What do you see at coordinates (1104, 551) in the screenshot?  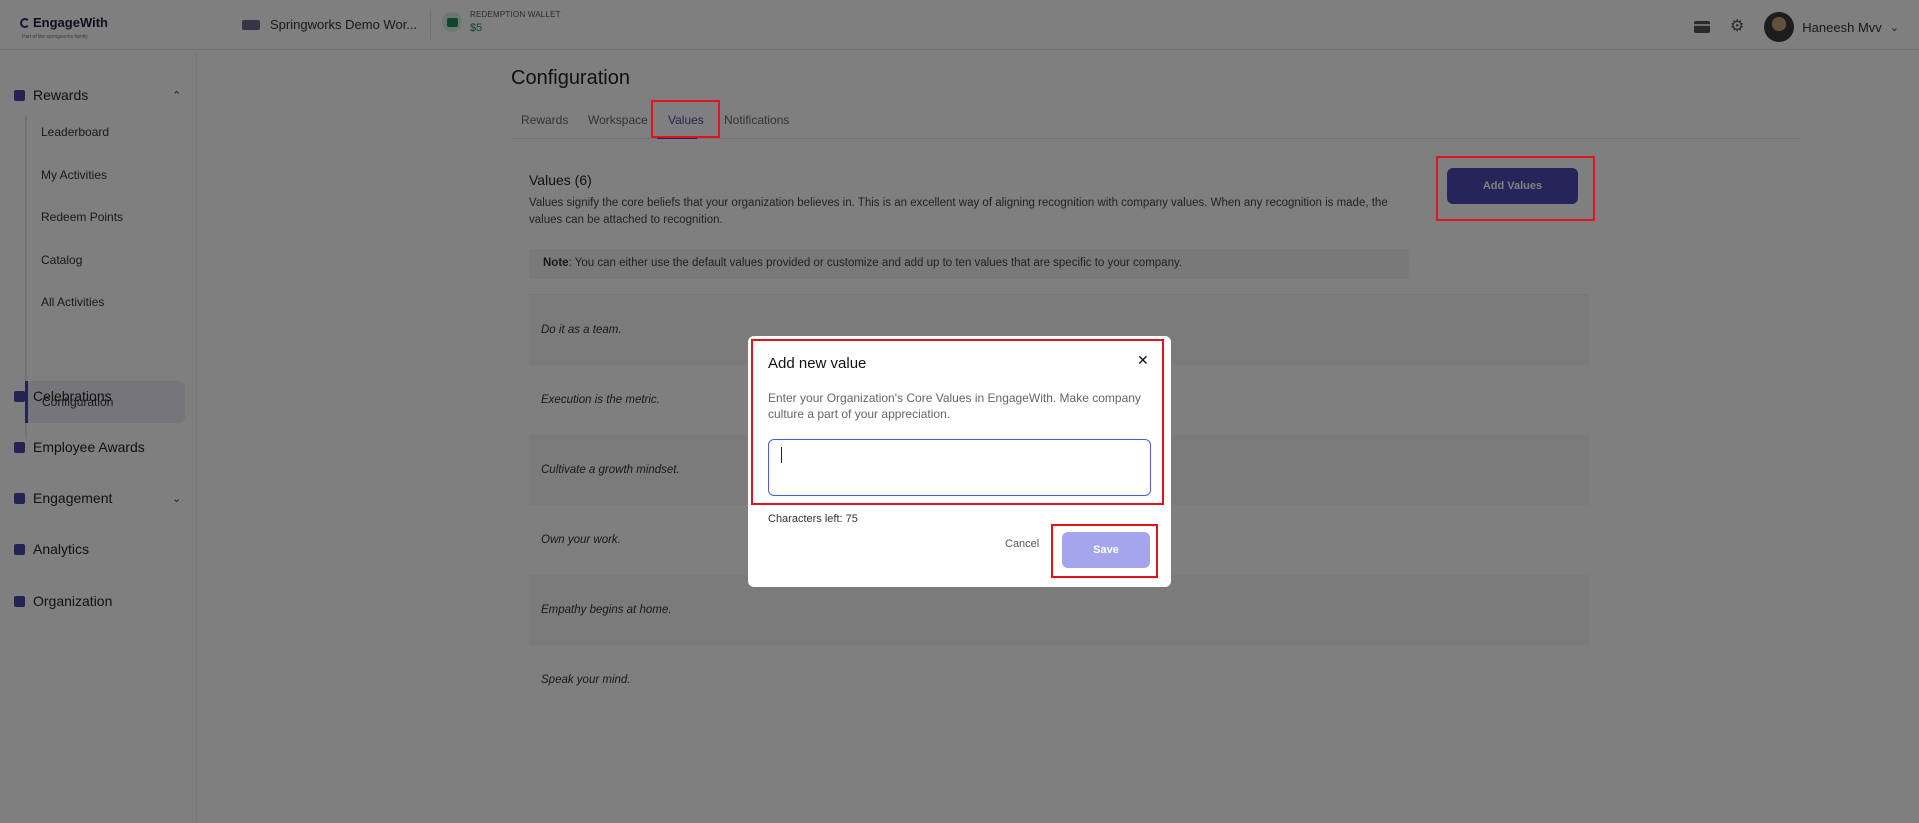 I see `highlight-save-button` at bounding box center [1104, 551].